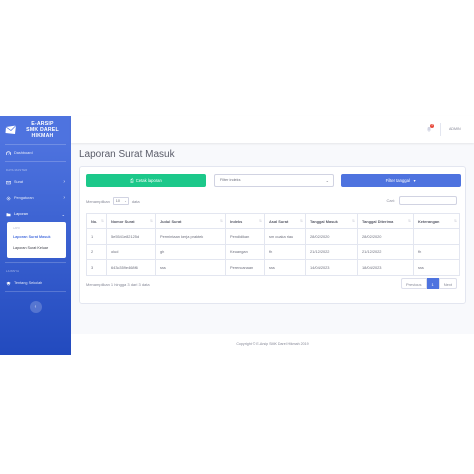 The width and height of the screenshot is (474, 474). I want to click on notification-badge: 3, so click(432, 126).